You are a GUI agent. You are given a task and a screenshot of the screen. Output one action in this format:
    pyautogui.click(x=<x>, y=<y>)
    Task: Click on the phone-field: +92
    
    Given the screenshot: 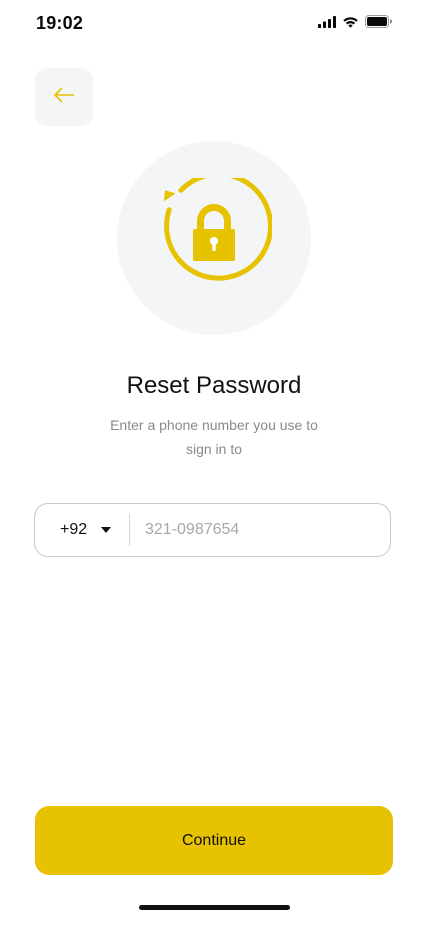 What is the action you would take?
    pyautogui.click(x=212, y=530)
    